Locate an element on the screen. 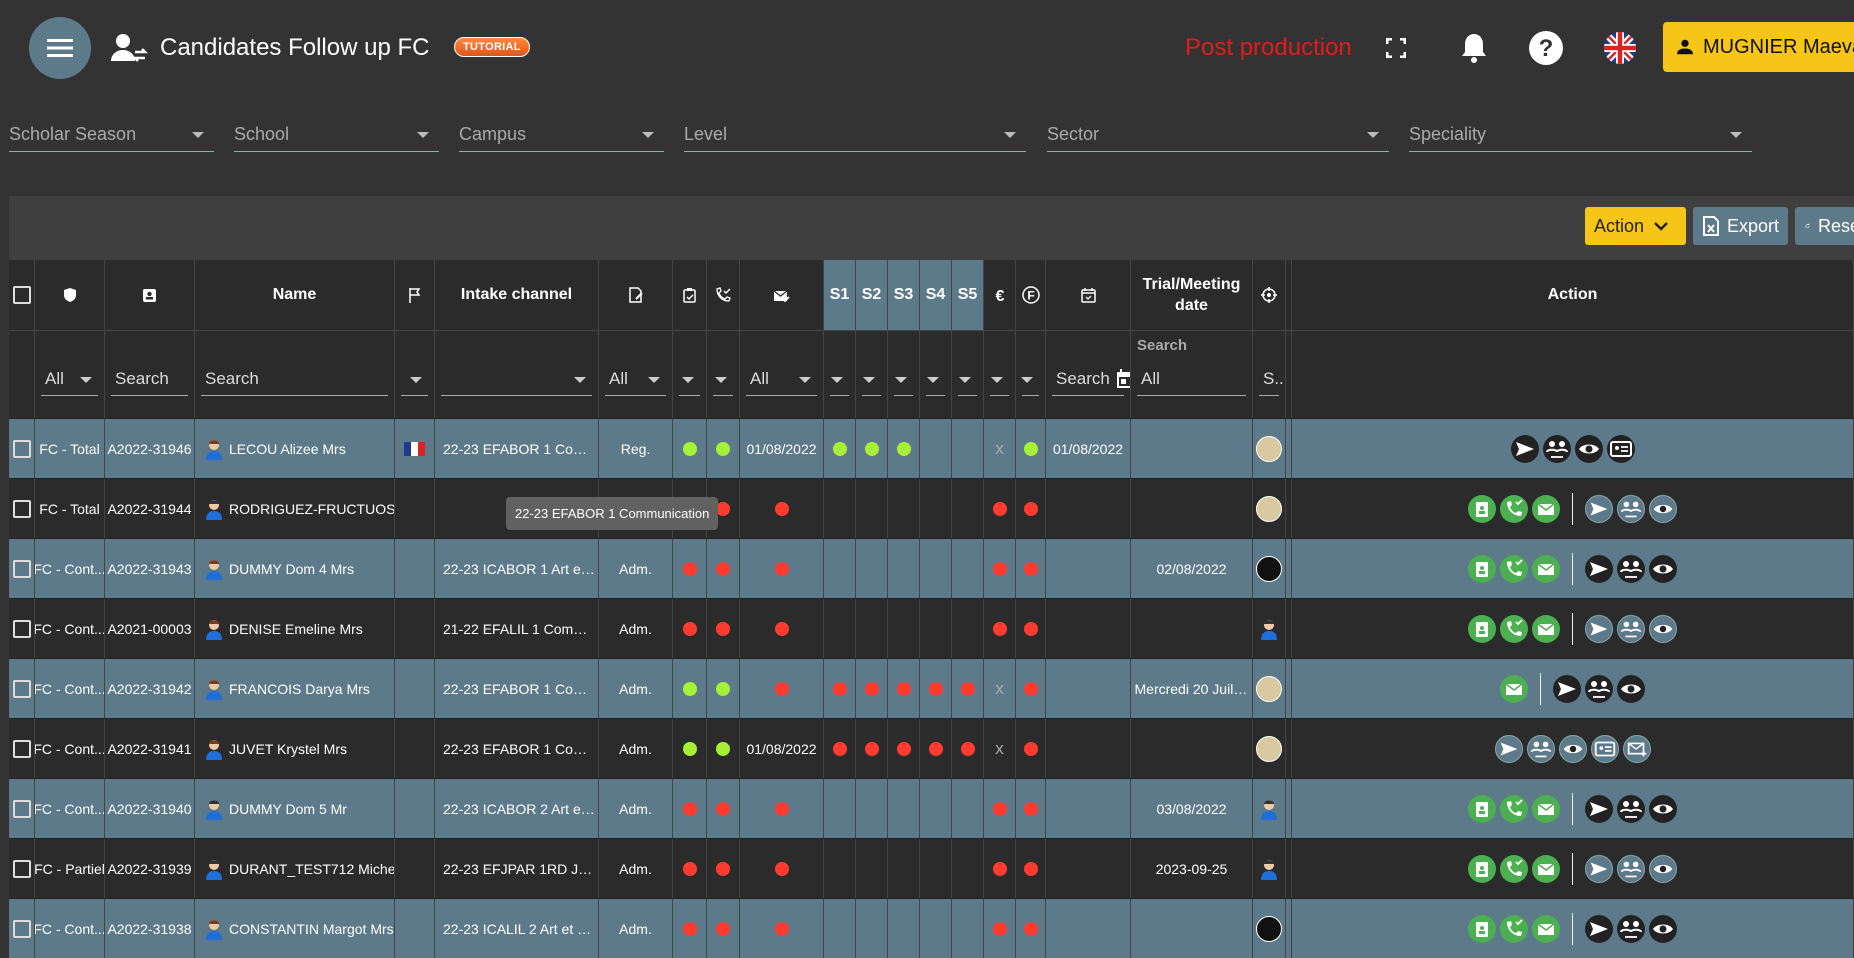  row-name: DURANT_TEST712 Michel Mr is located at coordinates (311, 869).